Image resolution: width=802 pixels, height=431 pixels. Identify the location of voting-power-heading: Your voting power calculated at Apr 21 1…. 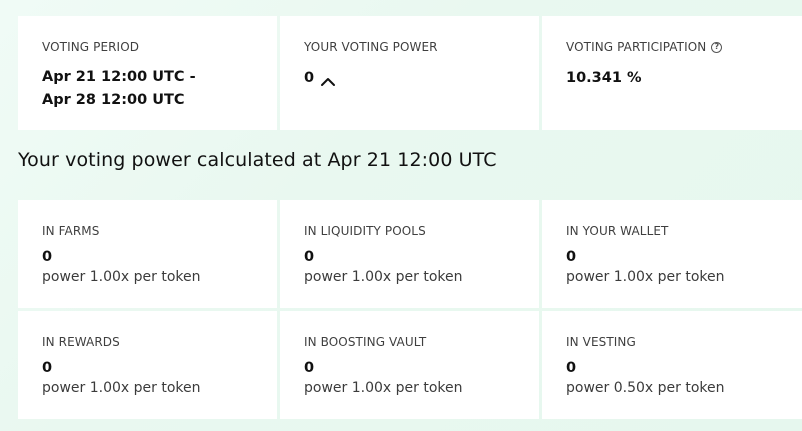
(257, 160).